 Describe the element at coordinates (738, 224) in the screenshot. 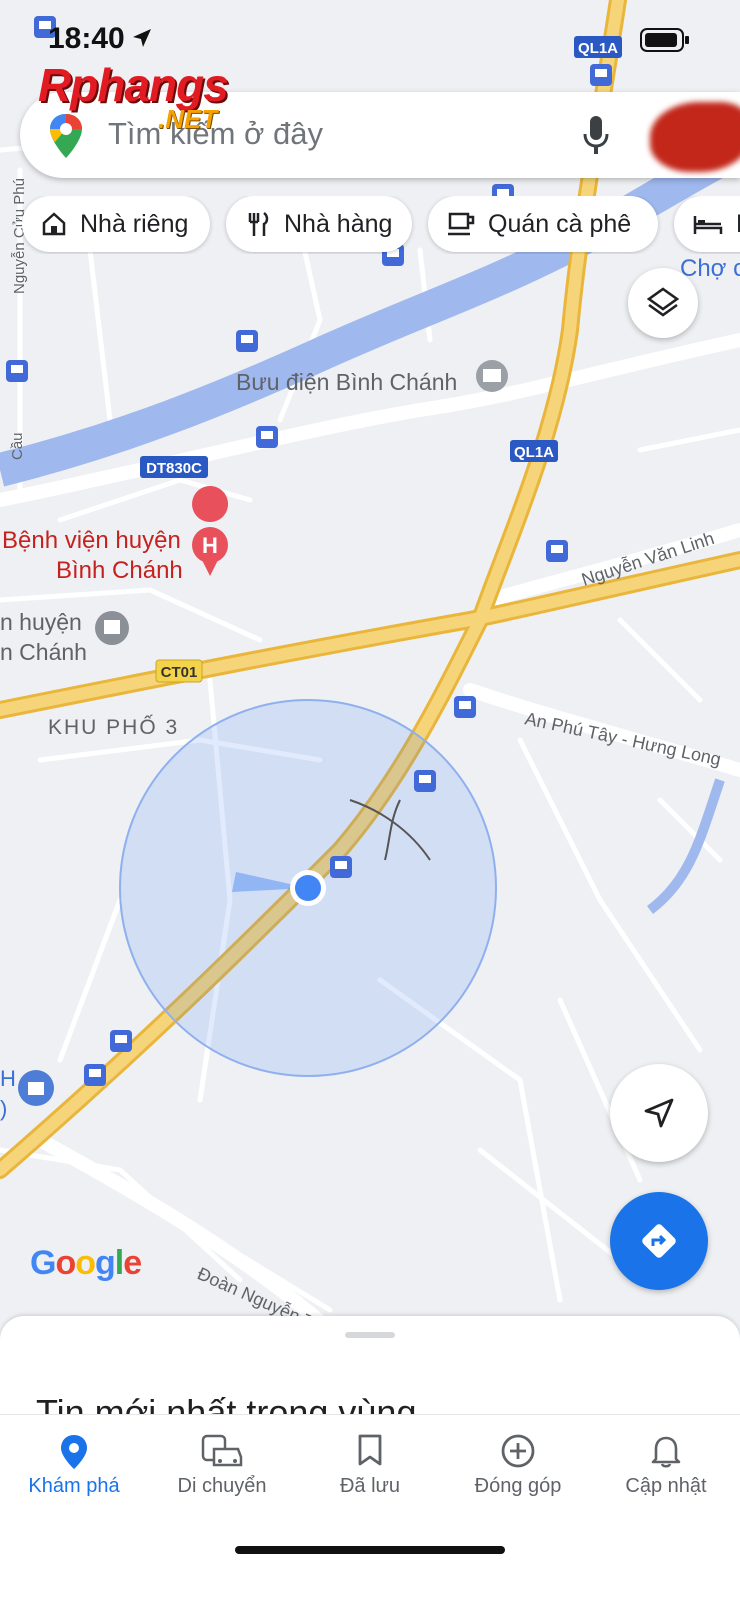

I see `chip-hotel-label: K` at that location.